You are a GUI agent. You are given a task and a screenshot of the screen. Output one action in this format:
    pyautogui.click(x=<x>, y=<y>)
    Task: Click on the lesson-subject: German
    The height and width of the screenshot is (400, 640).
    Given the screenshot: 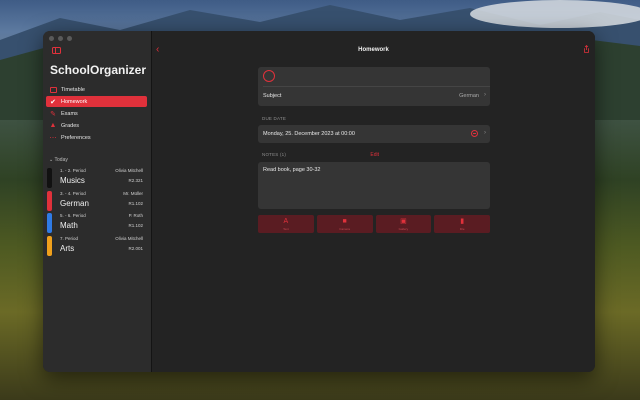 What is the action you would take?
    pyautogui.click(x=74, y=203)
    